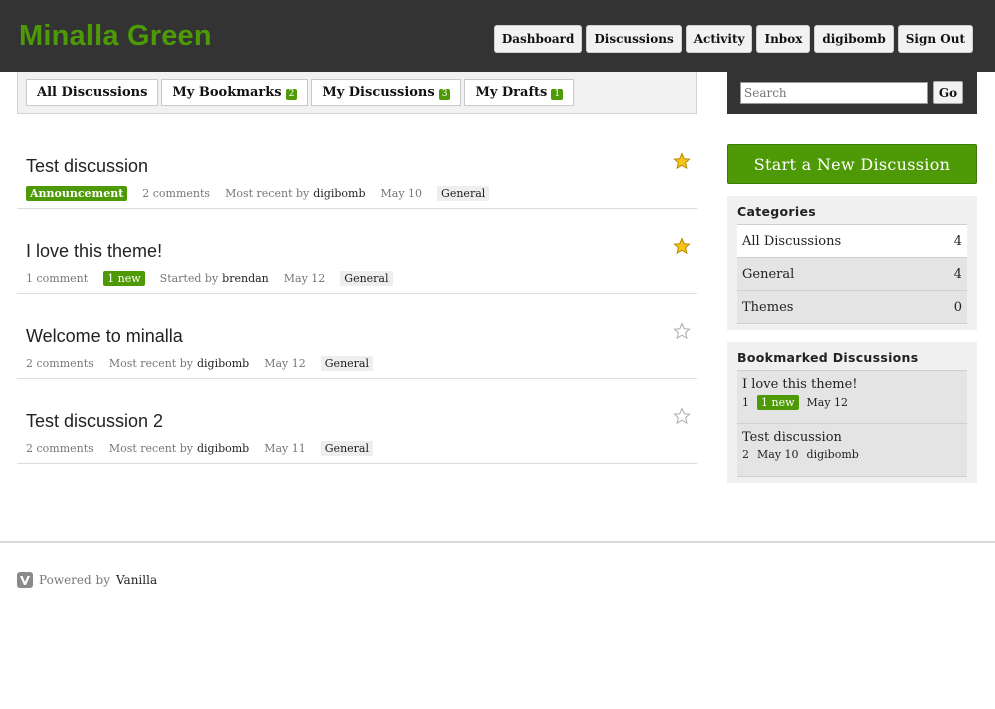  Describe the element at coordinates (852, 240) in the screenshot. I see `category-item-all: All Discussions 4` at that location.